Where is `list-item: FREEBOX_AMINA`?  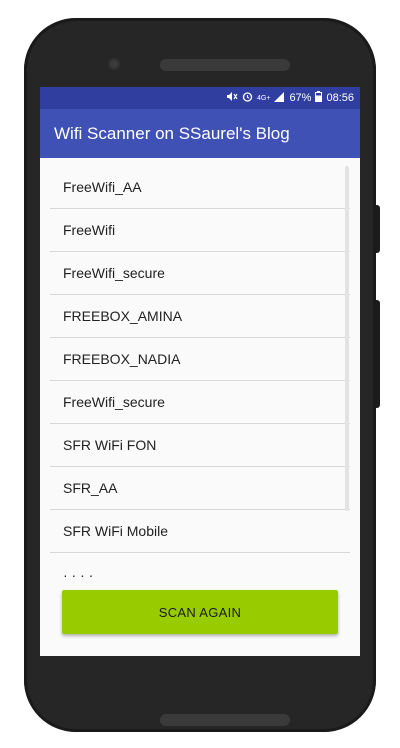
list-item: FREEBOX_AMINA is located at coordinates (200, 316).